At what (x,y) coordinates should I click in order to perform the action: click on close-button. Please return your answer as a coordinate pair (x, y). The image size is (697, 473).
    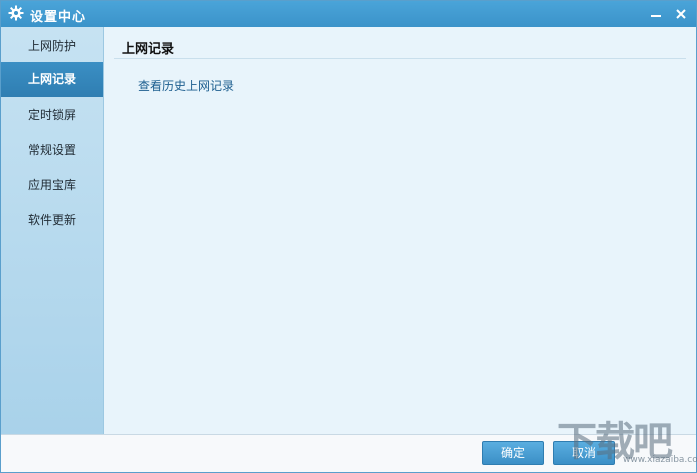
    Looking at the image, I should click on (681, 14).